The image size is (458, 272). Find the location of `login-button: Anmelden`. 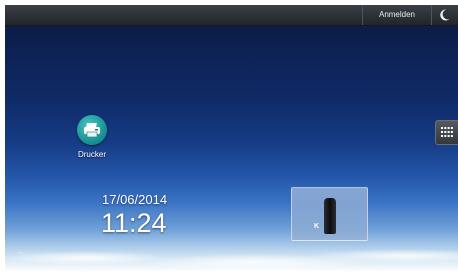

login-button: Anmelden is located at coordinates (397, 15).